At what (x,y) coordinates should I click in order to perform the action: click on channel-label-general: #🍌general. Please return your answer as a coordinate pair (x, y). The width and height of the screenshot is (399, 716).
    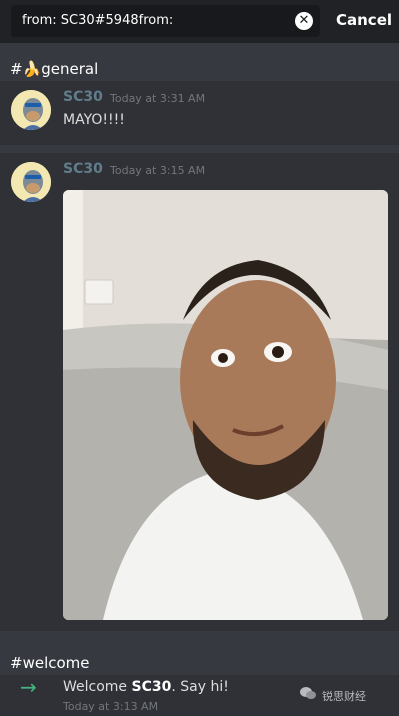
    Looking at the image, I should click on (54, 69).